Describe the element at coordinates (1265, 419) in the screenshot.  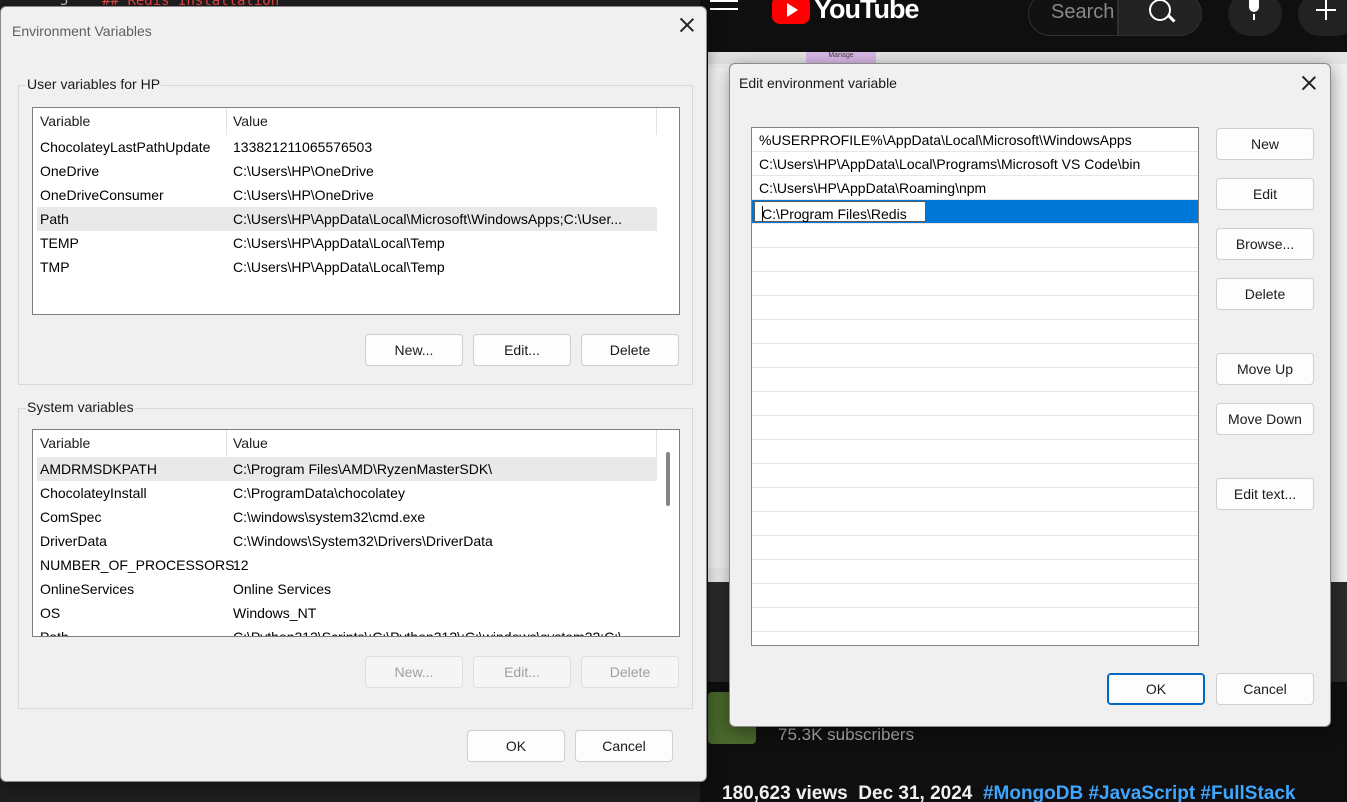
I see `move-down-button: Move Down` at that location.